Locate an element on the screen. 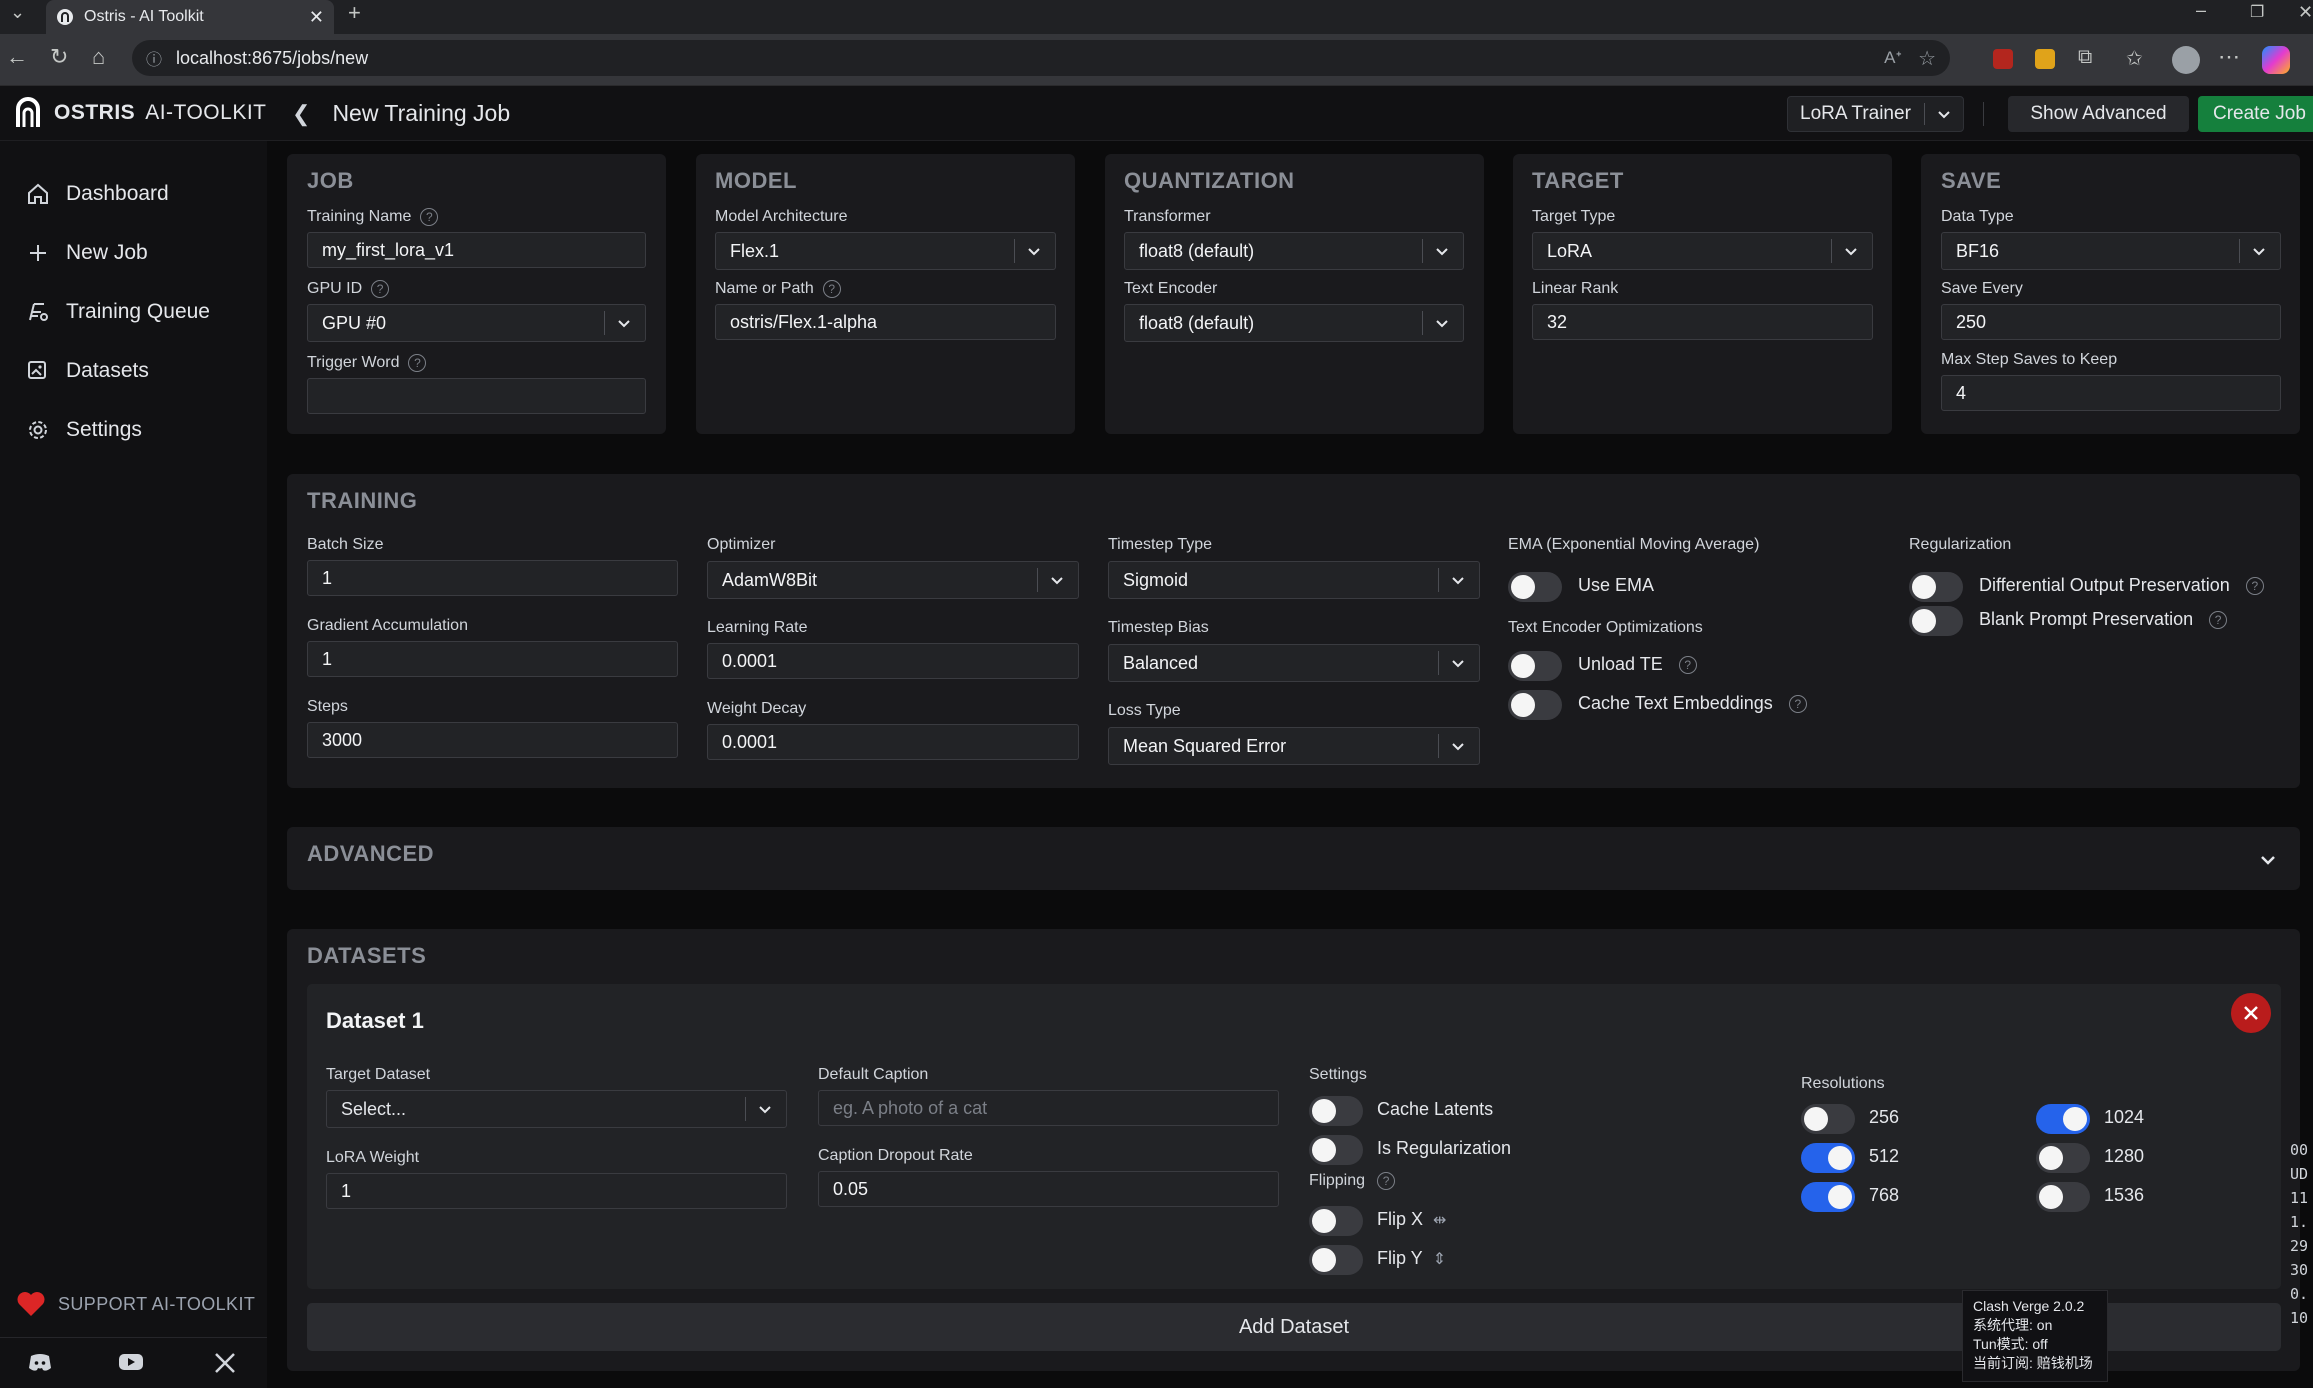  use-ema-toggle is located at coordinates (1535, 587).